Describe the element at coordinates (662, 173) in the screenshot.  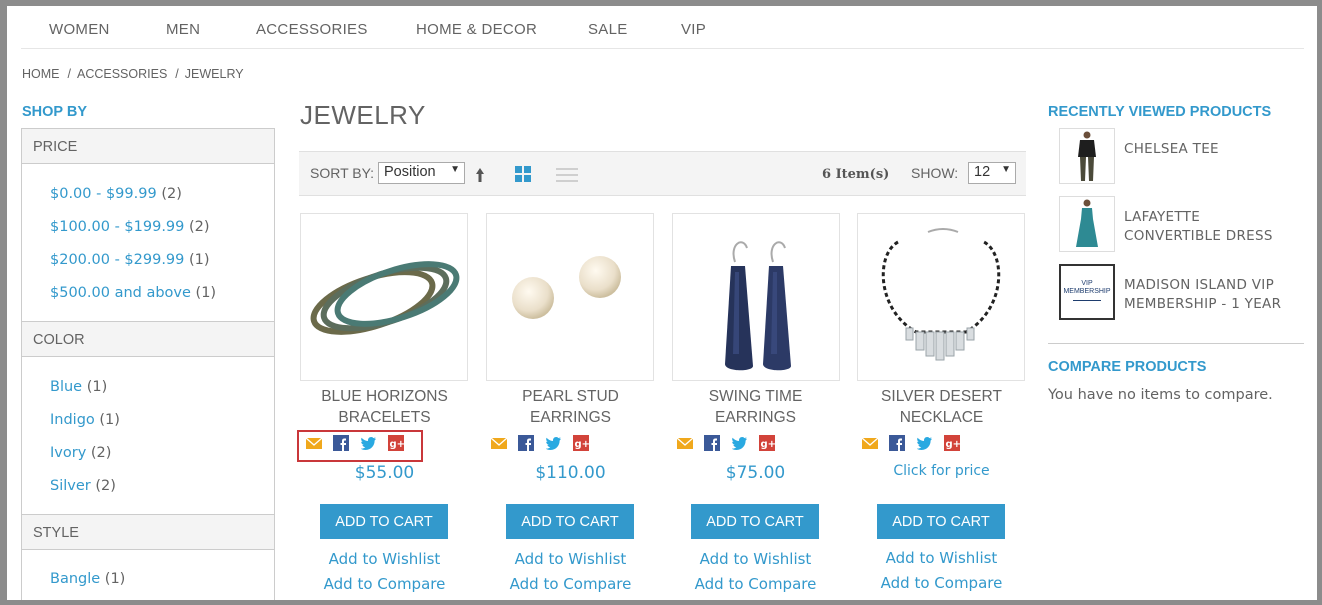
I see `product-toolbar: SORT BY: Position ▼ 6 Item(s) SHOW: 12 ▼` at that location.